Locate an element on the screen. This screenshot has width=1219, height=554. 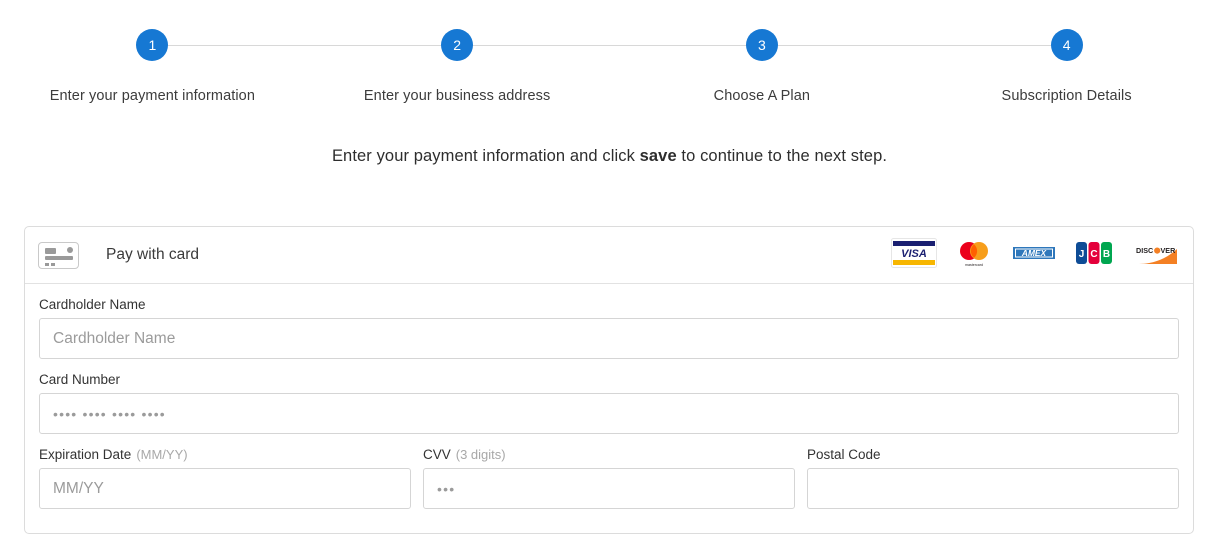
jcb-icon: J C B is located at coordinates (1094, 255).